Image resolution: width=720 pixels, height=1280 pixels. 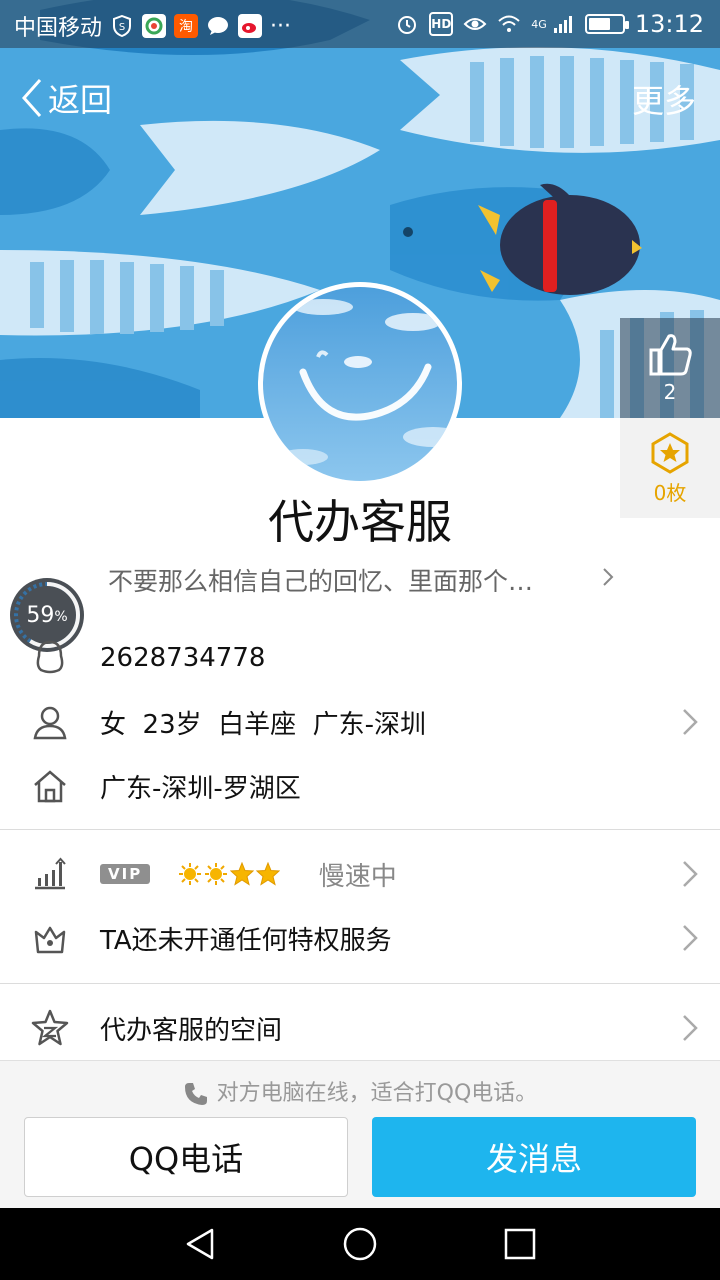 I want to click on like-count: 2, so click(x=670, y=392).